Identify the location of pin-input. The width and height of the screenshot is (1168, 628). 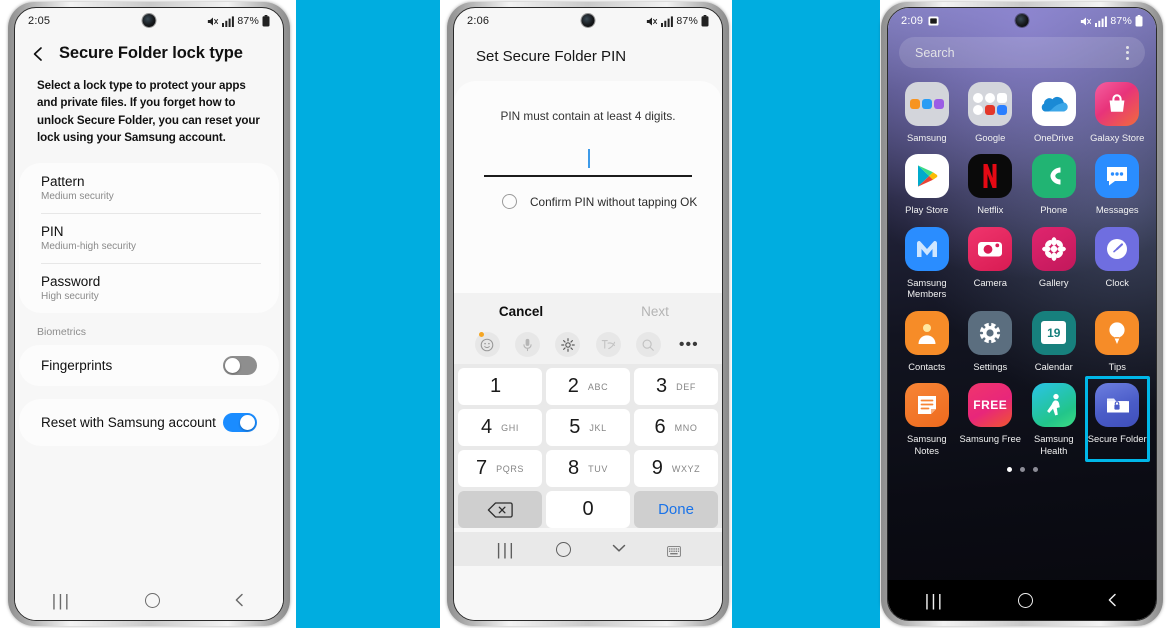
(588, 163).